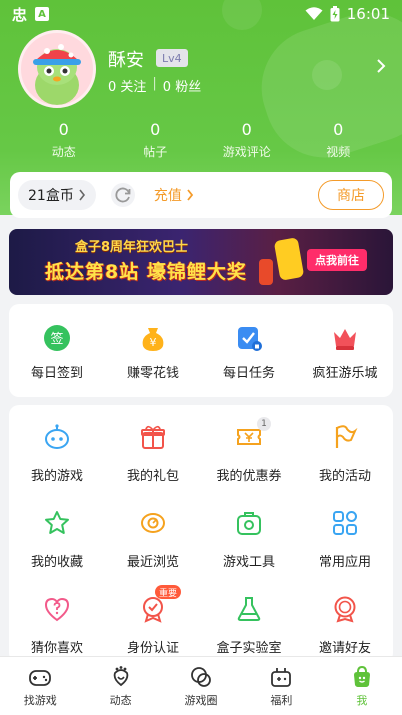  I want to click on coin-balance-button: 21盒币, so click(57, 195).